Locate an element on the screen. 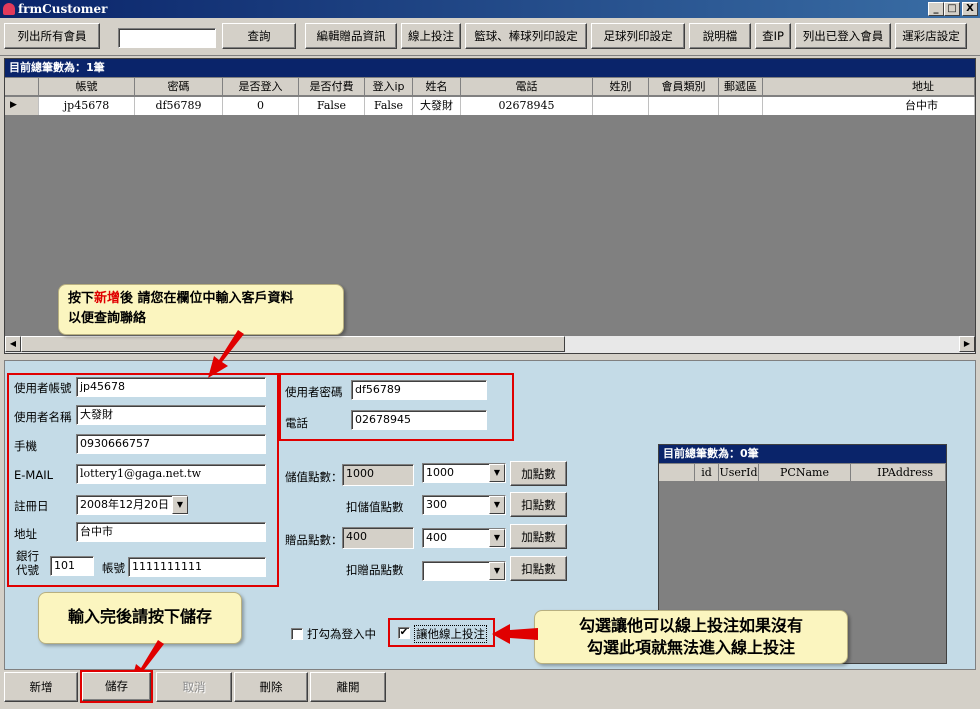  cell-password: df56789 is located at coordinates (179, 106).